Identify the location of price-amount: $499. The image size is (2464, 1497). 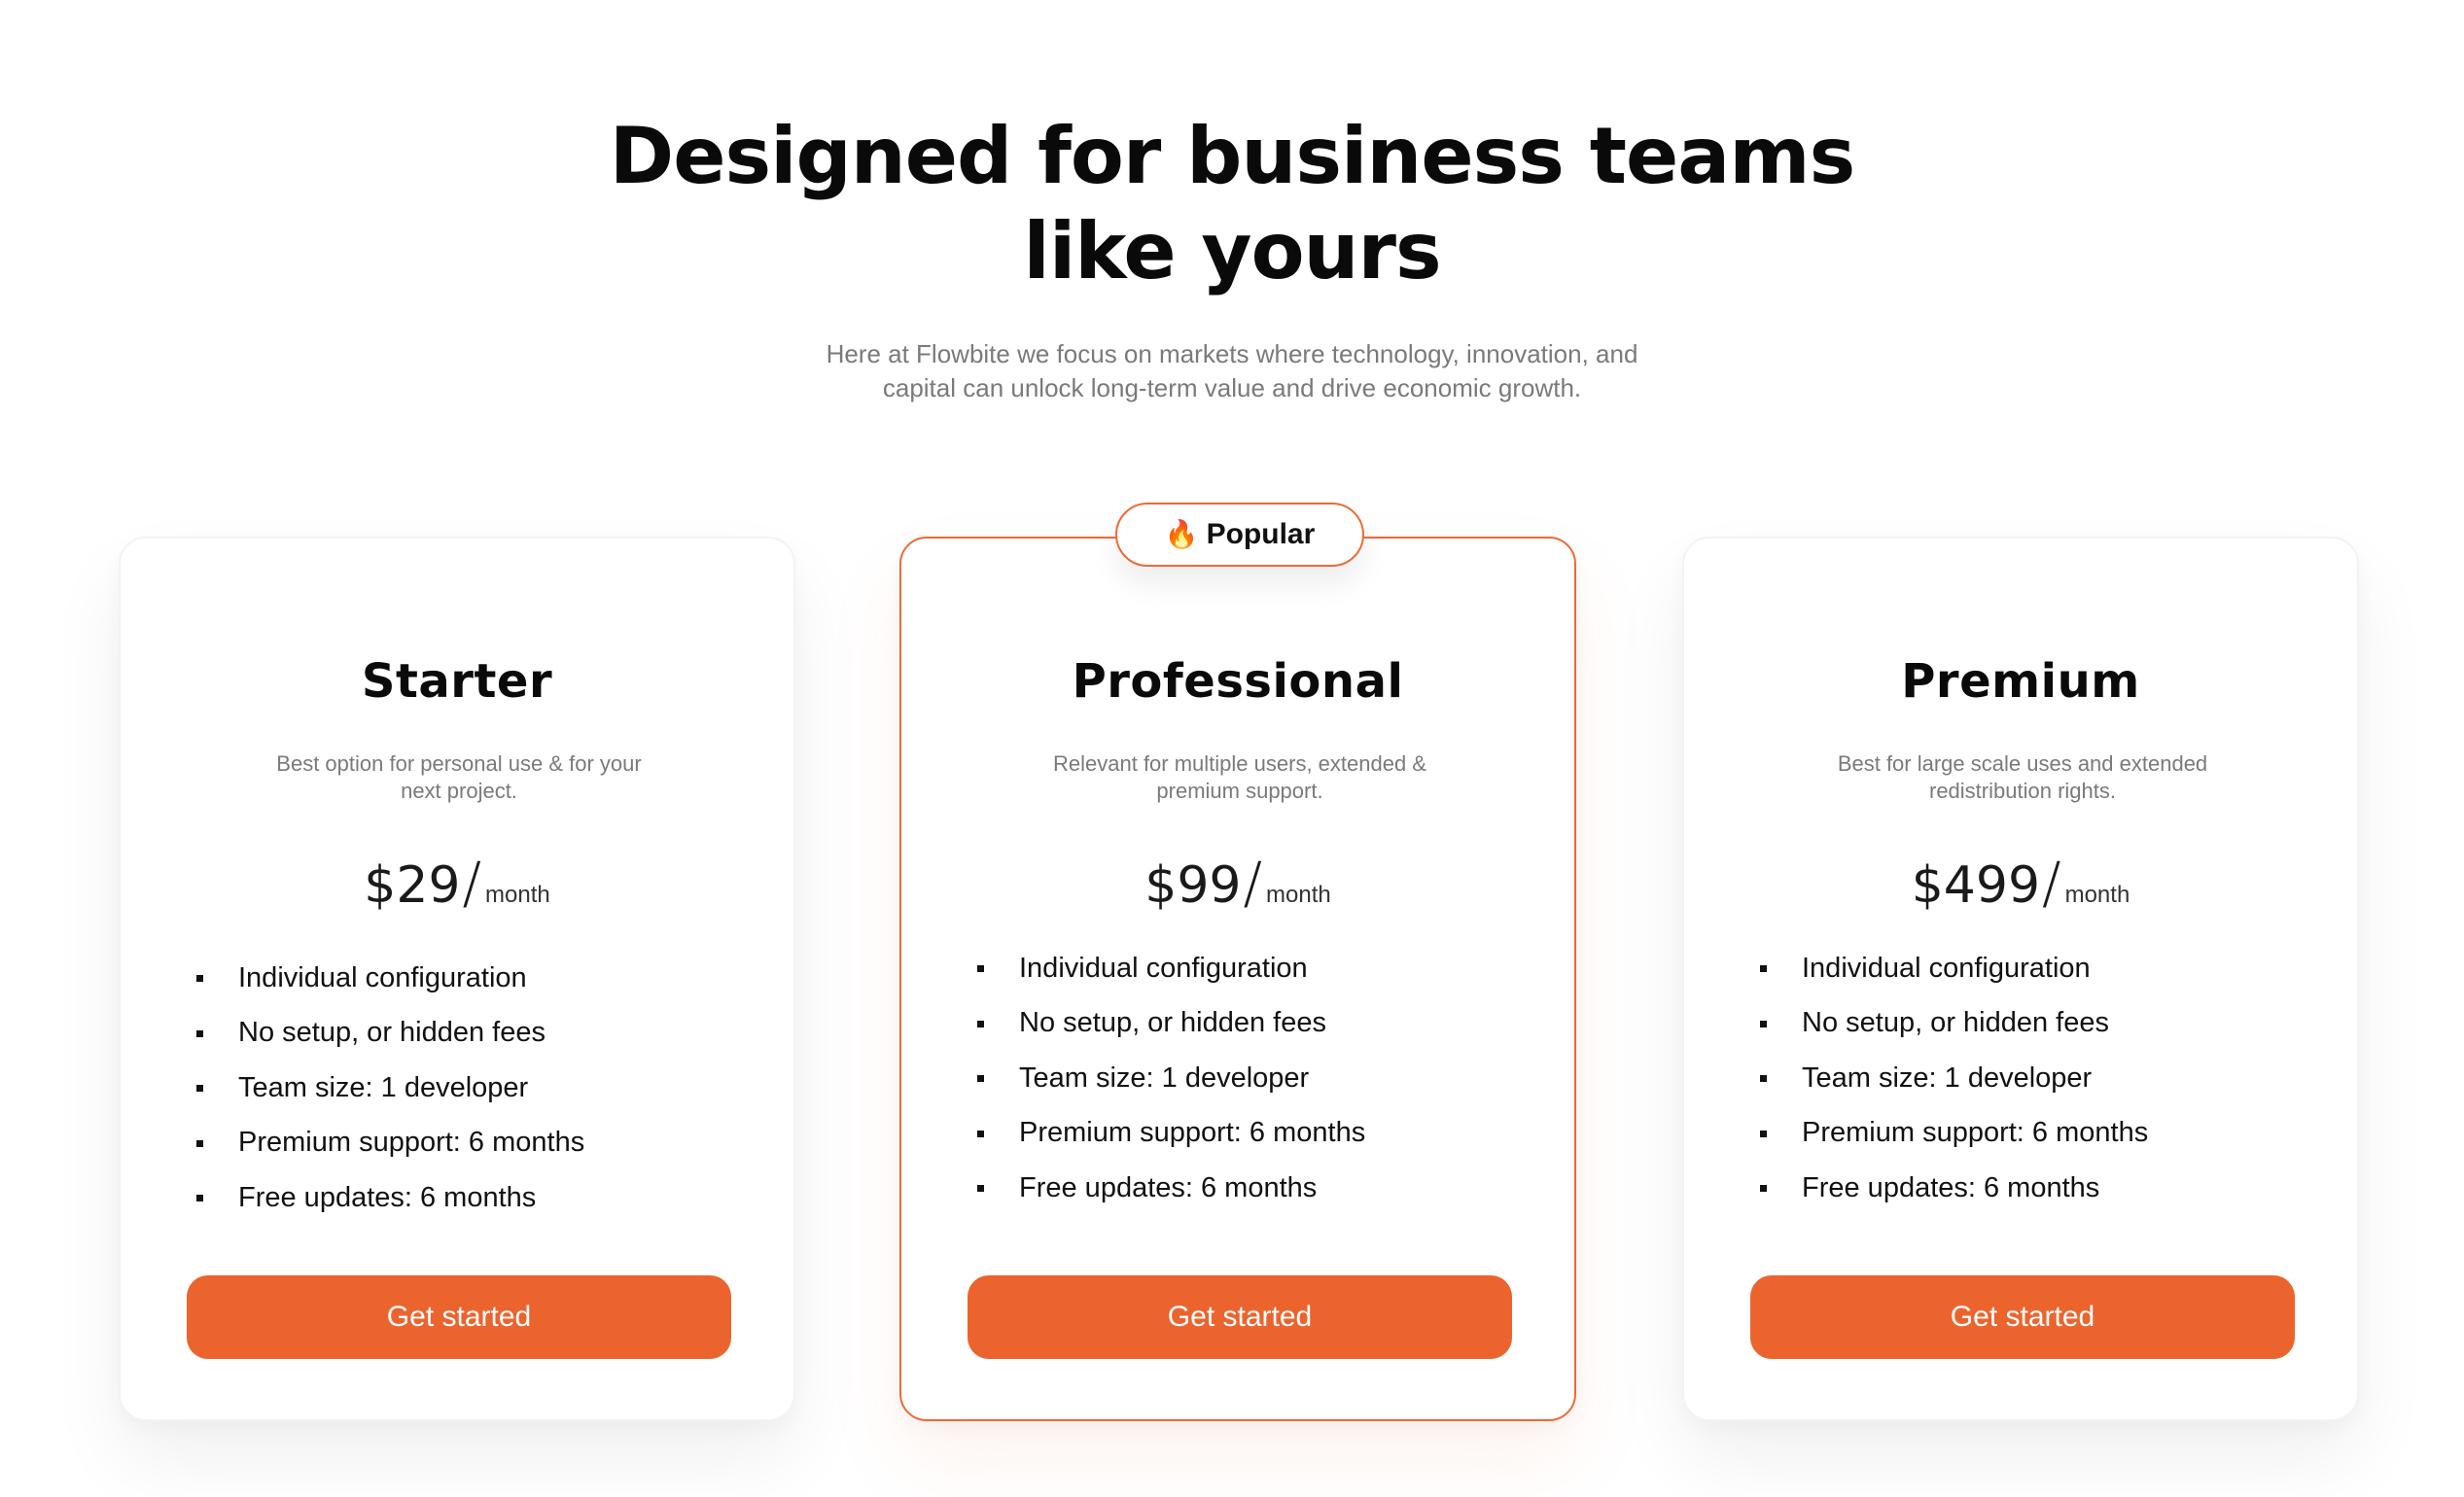
(1976, 886).